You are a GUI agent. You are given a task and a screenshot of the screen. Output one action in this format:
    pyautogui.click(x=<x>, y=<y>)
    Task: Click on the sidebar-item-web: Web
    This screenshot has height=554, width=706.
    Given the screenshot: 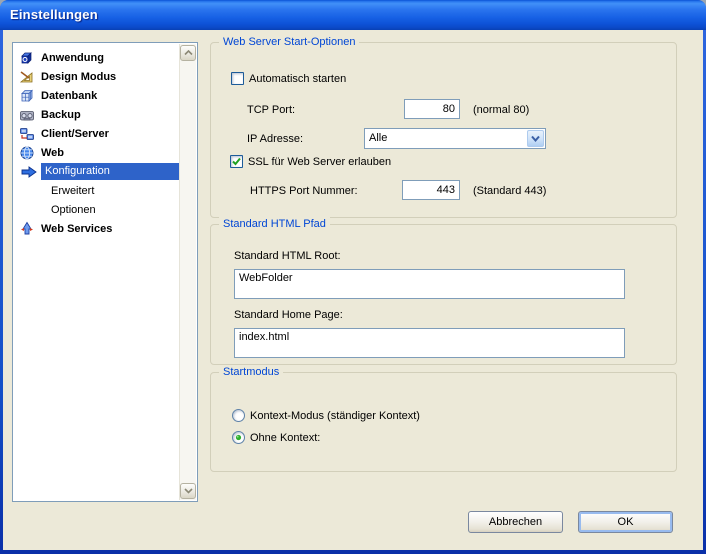 What is the action you would take?
    pyautogui.click(x=96, y=152)
    